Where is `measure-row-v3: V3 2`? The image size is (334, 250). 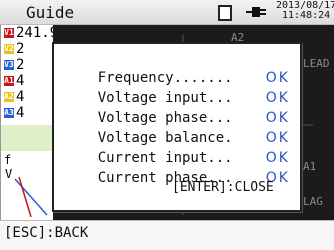 measure-row-v3: V3 2 is located at coordinates (13, 65).